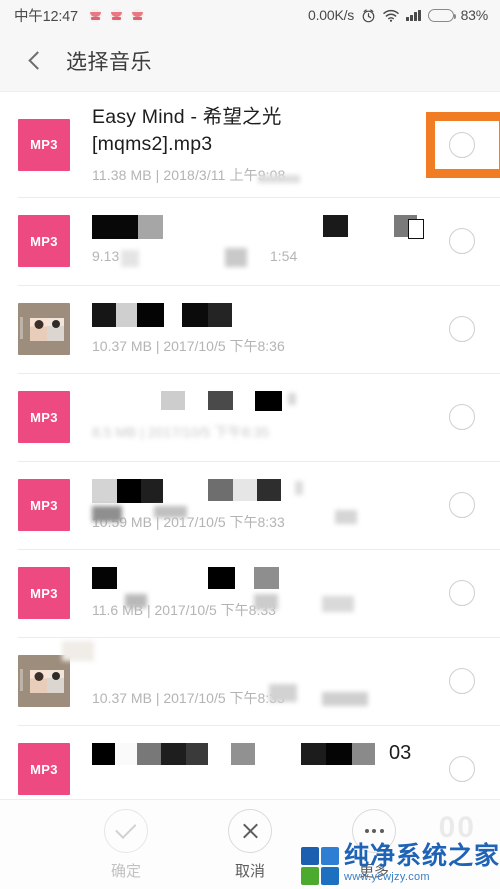  I want to click on check-glyph, so click(125, 828).